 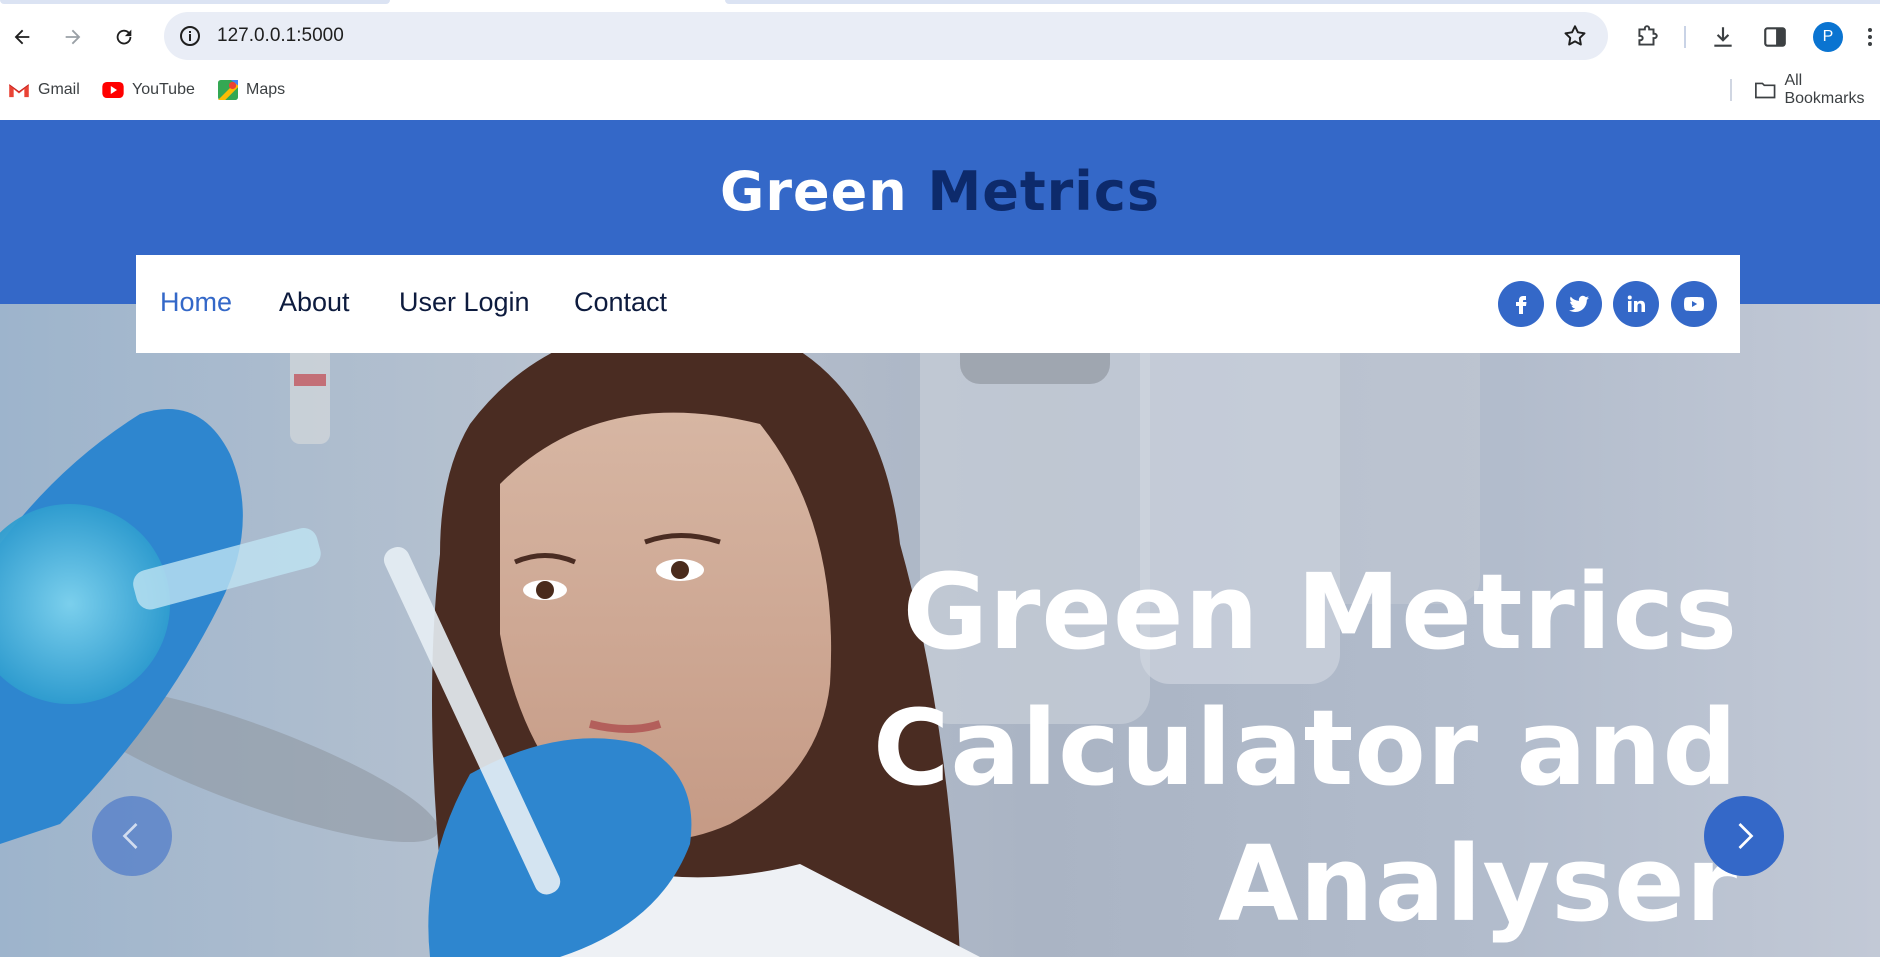 What do you see at coordinates (1824, 89) in the screenshot?
I see `all-bookmarks-label: All Bookmarks` at bounding box center [1824, 89].